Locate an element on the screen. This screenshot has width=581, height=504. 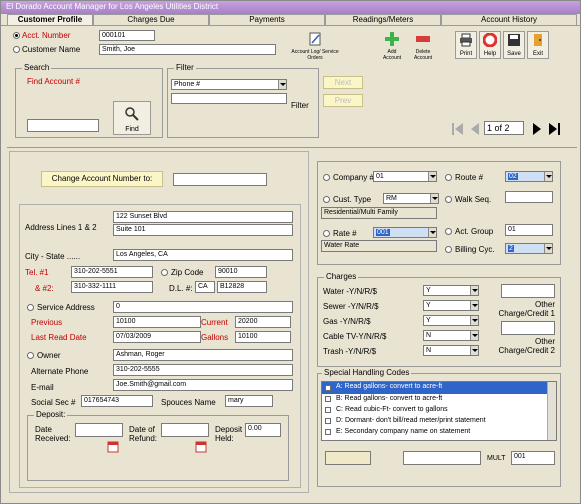
account-log-label: Account Log/ Service Orders is located at coordinates (315, 55).